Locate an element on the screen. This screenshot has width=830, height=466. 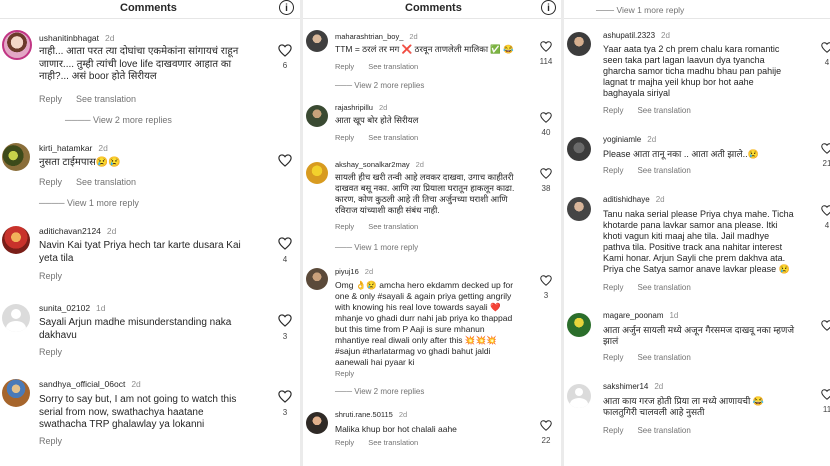
username: sunita_02102 is located at coordinates (64, 308).